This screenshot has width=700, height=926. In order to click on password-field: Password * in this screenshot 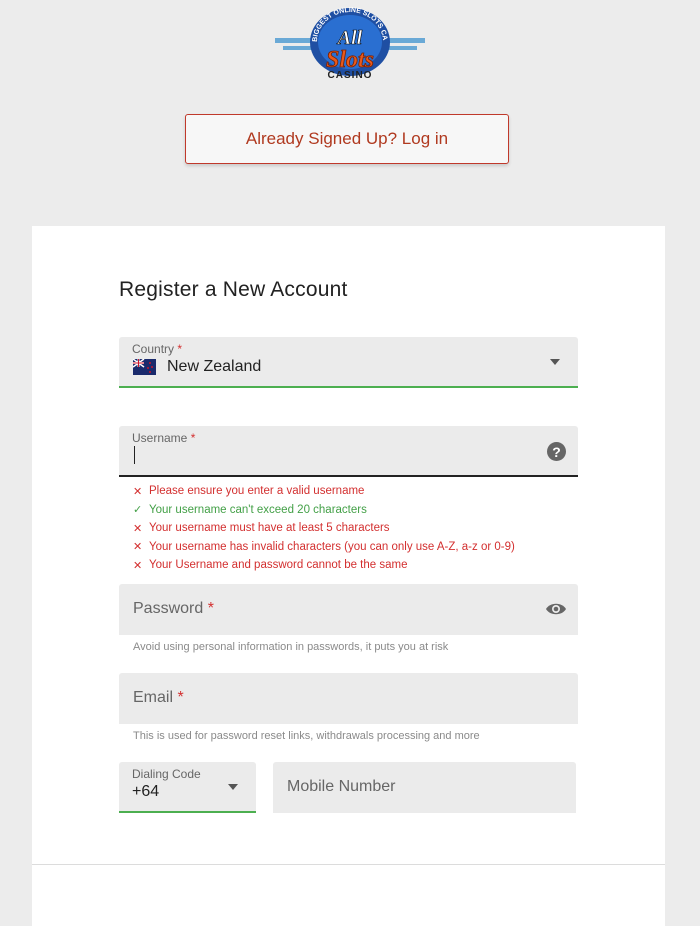, I will do `click(348, 609)`.